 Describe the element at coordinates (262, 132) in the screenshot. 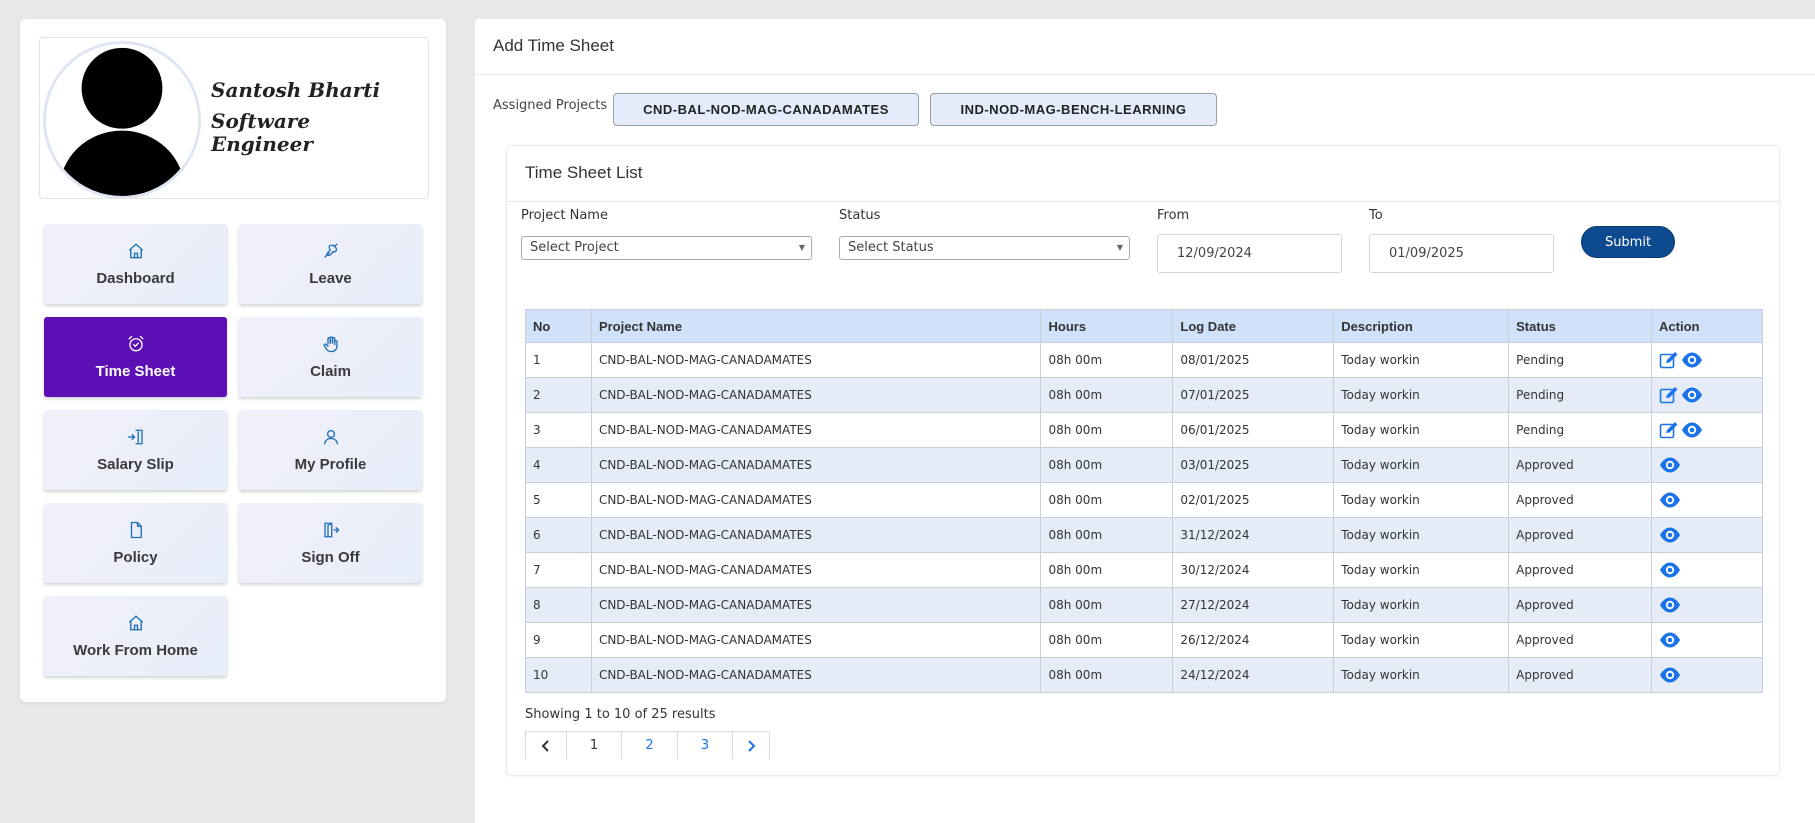

I see `profile-role: Software Engineer` at that location.